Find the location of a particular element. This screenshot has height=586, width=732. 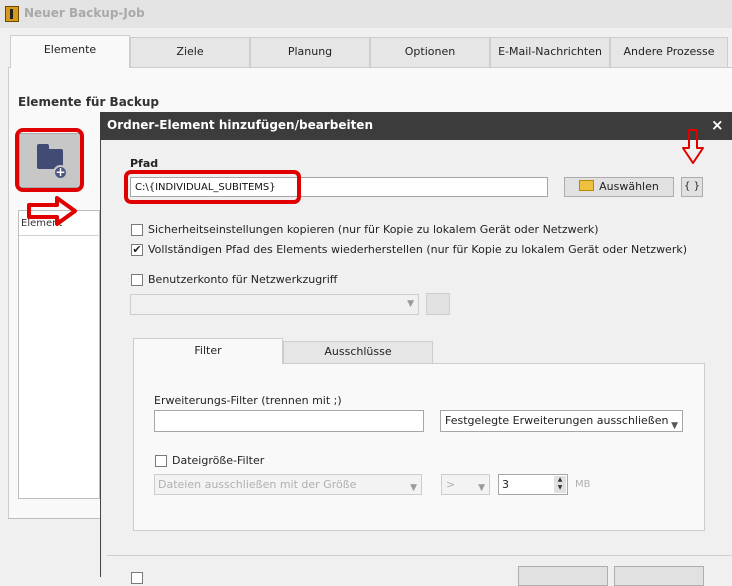

tab-email-nachrichten: E-Mail-Nachrichten is located at coordinates (550, 52).